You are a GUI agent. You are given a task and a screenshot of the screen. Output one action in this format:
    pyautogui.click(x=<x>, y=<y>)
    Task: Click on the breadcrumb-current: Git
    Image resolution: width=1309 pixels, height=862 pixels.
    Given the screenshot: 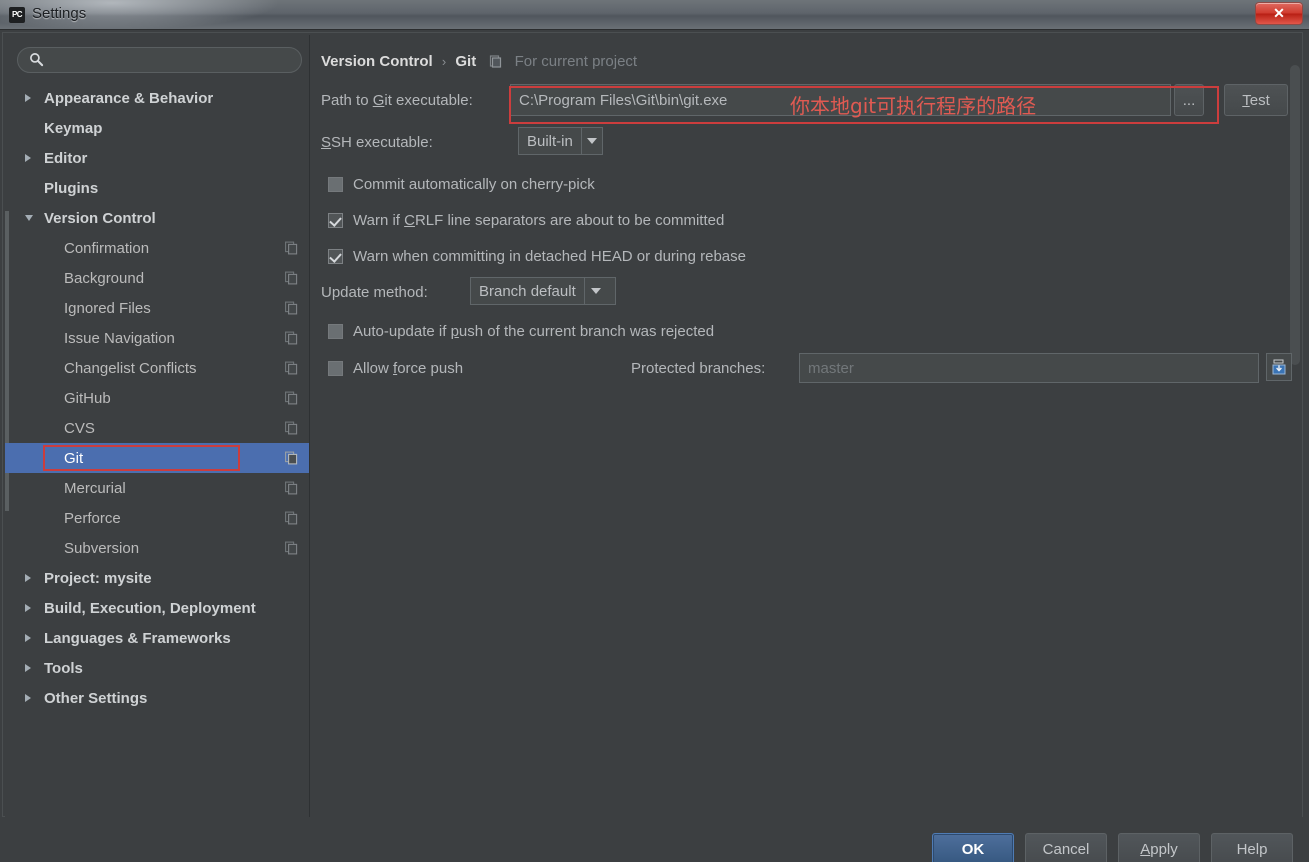 What is the action you would take?
    pyautogui.click(x=466, y=61)
    